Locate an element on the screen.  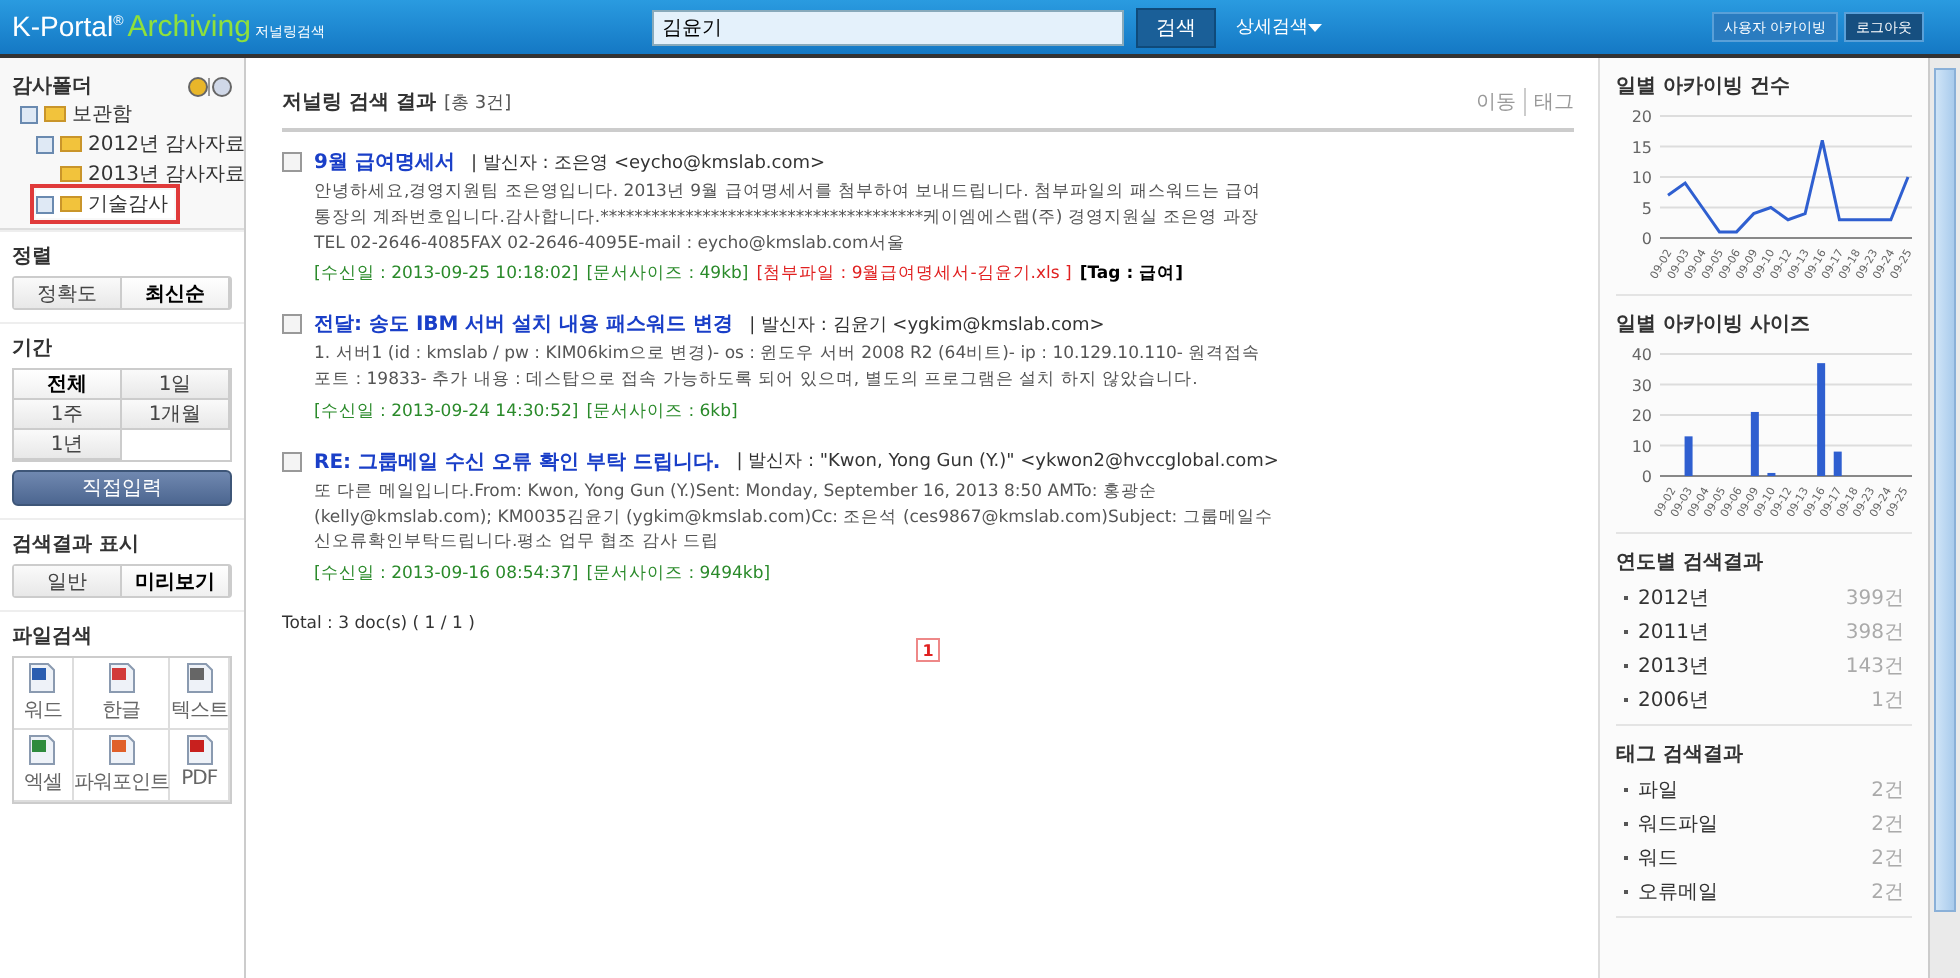
result-snippet: 안녕하세요,경영지원팀 조은영입니다. 2013년 9월 급여명세서를 첨부하여 보내드립니다. 첨부파일의 패스워드는 급여통장의 계좌번호입니다.감사합니다.**************************************케이엠에스랩(주) 경영지원실 조은영 과장TEL 02-2646-4085FAX 02-2646-4095E-mail : eycho@kmslab.com서울 is located at coordinates (788, 218).